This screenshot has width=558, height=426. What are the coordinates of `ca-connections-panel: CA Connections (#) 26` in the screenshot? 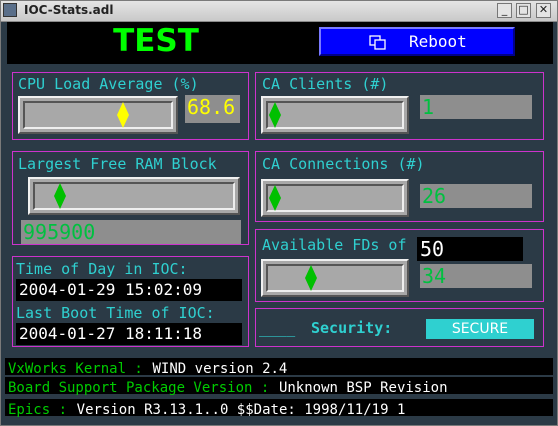 It's located at (399, 186).